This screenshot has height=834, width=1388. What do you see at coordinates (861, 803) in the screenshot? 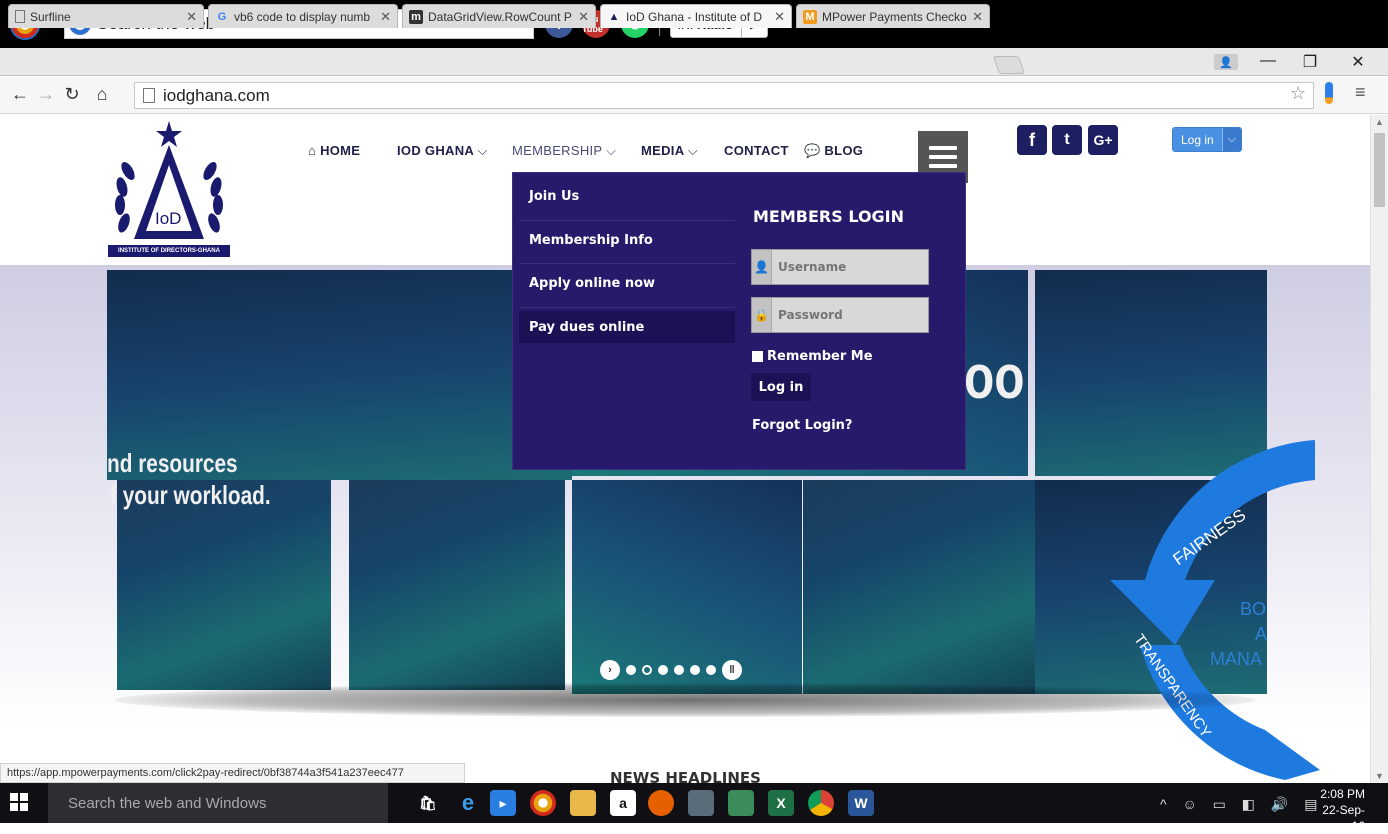
I see `word-icon: W` at bounding box center [861, 803].